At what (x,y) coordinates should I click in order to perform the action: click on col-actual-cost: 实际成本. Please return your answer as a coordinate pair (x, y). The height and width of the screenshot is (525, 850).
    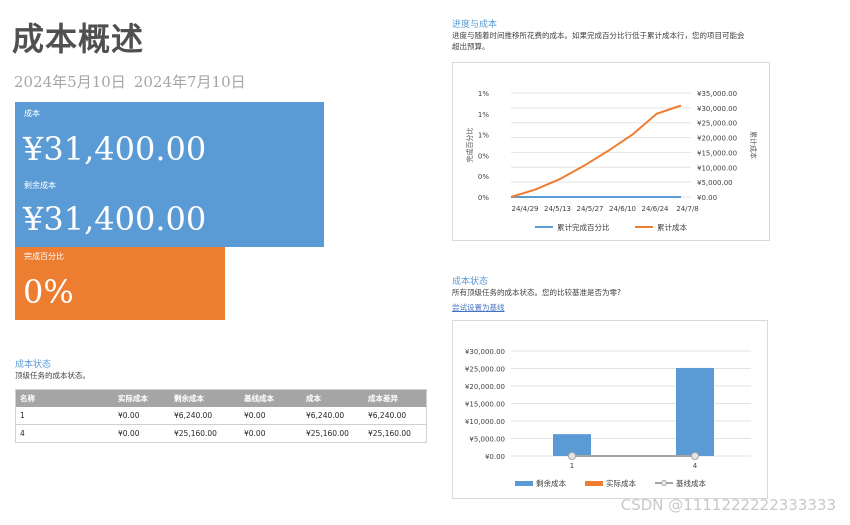
    Looking at the image, I should click on (142, 398).